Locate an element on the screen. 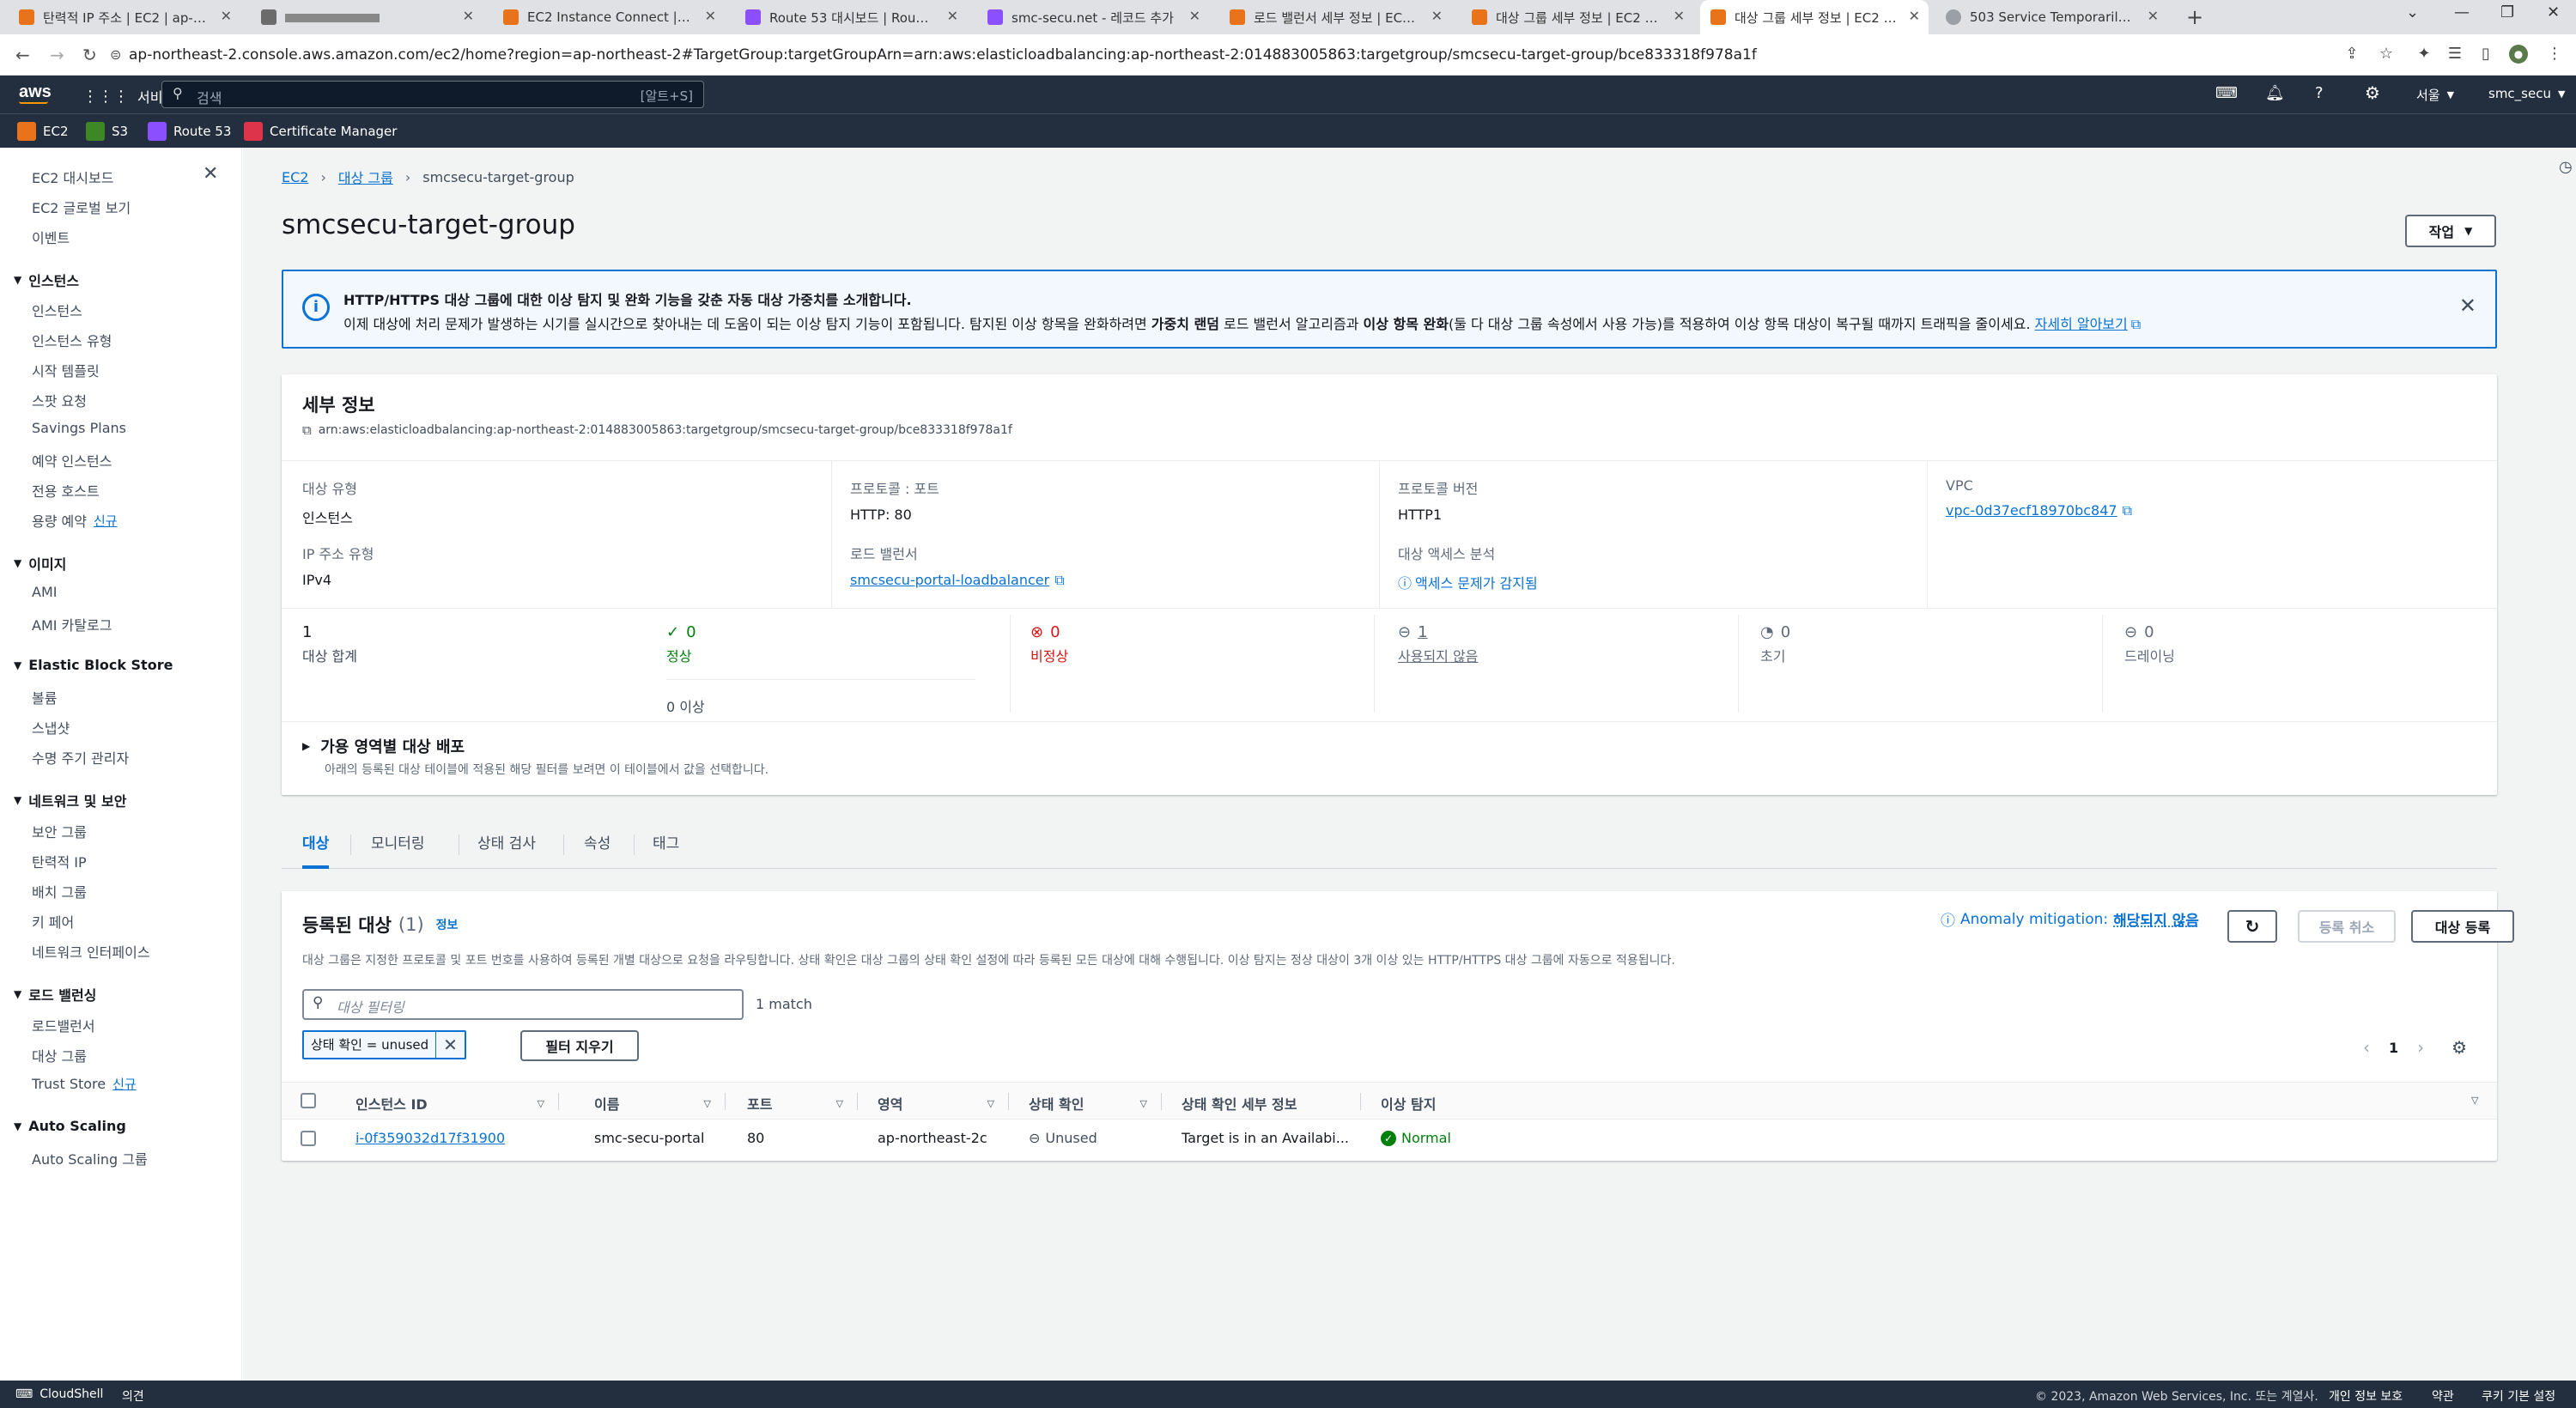  privacy-link: 개인 정보 보호 is located at coordinates (2366, 1396).